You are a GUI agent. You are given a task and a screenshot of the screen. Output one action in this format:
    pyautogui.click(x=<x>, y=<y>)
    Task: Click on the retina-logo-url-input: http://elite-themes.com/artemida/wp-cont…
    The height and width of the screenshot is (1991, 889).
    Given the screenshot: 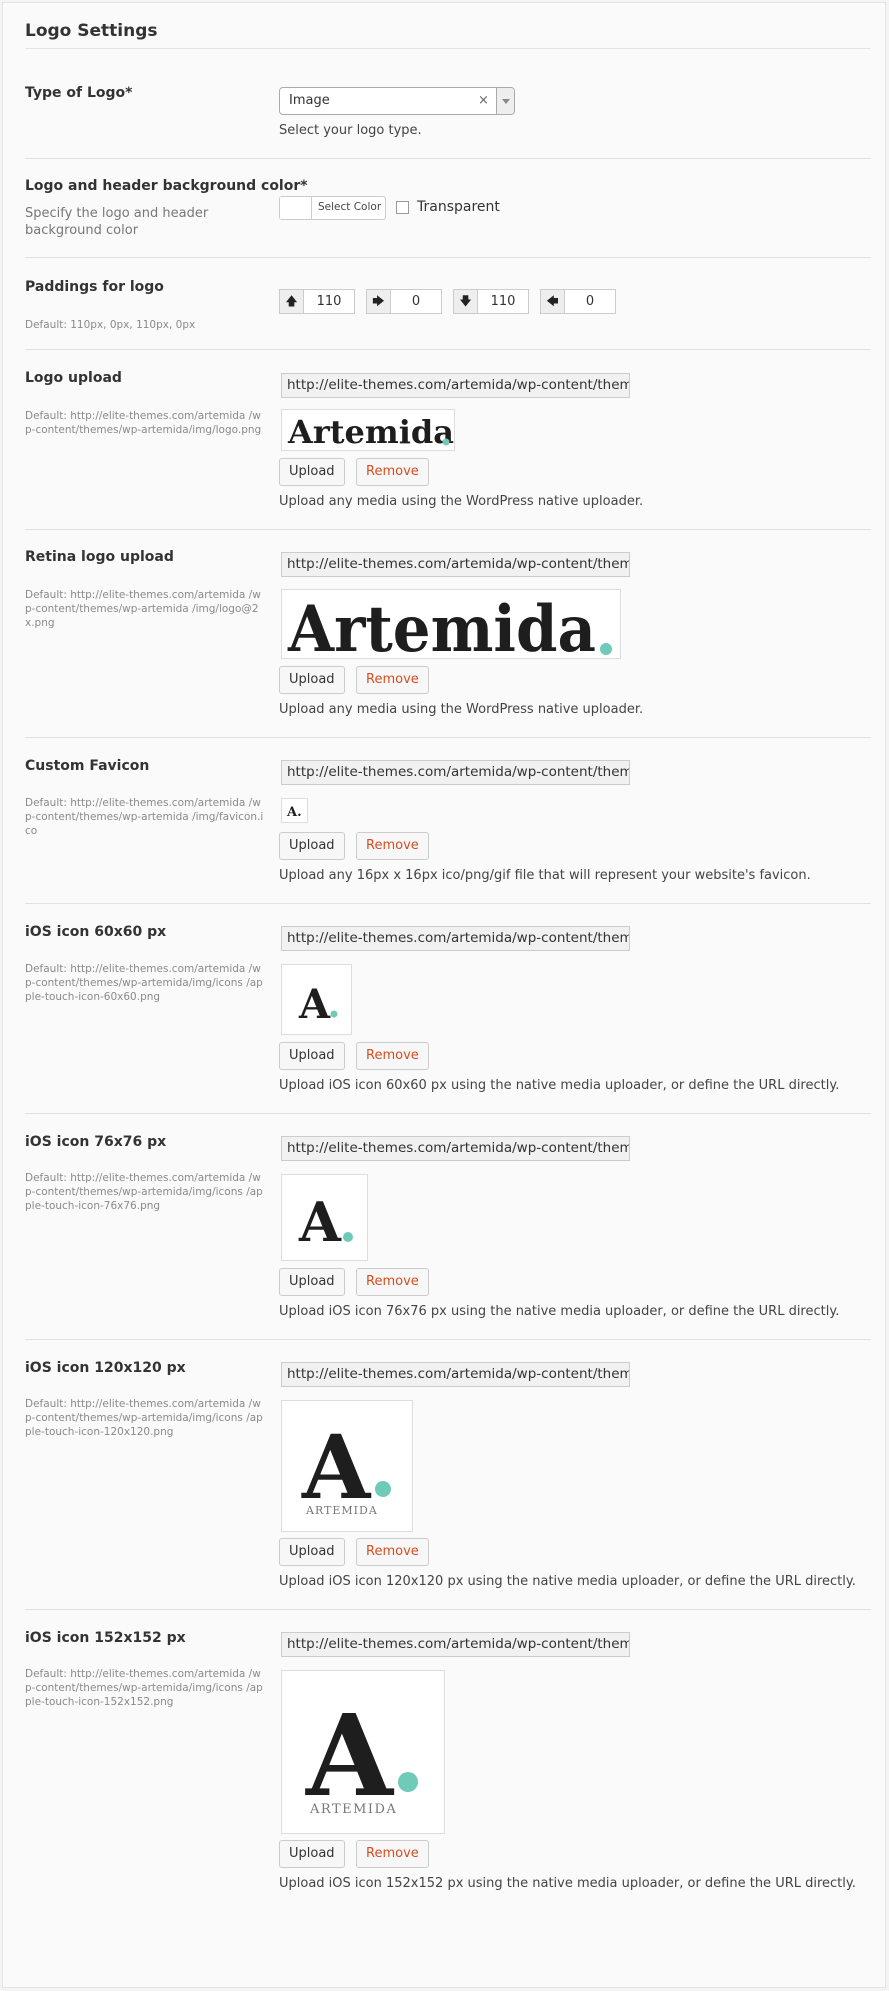 What is the action you would take?
    pyautogui.click(x=455, y=564)
    